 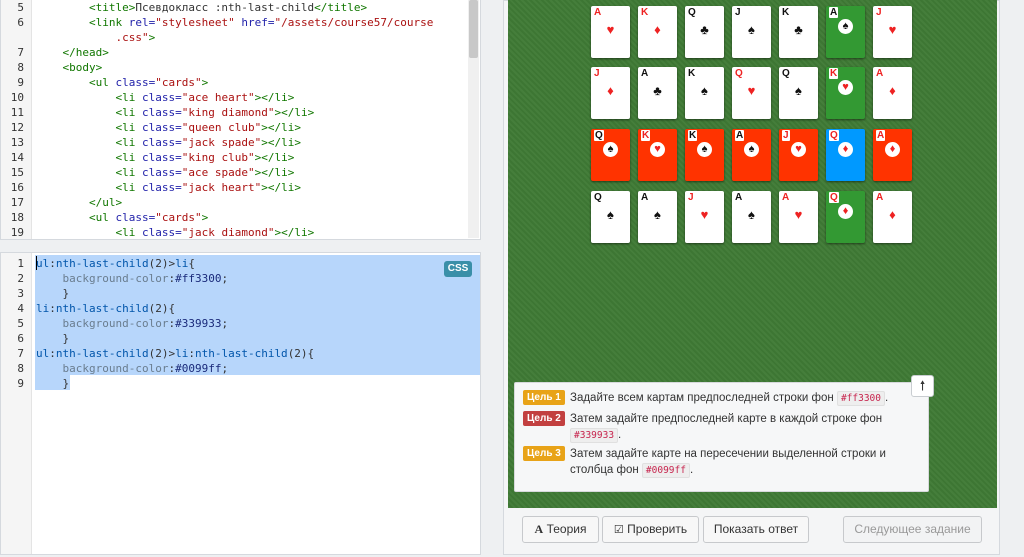 What do you see at coordinates (756, 529) in the screenshot?
I see `show-answer-button: Показать ответ` at bounding box center [756, 529].